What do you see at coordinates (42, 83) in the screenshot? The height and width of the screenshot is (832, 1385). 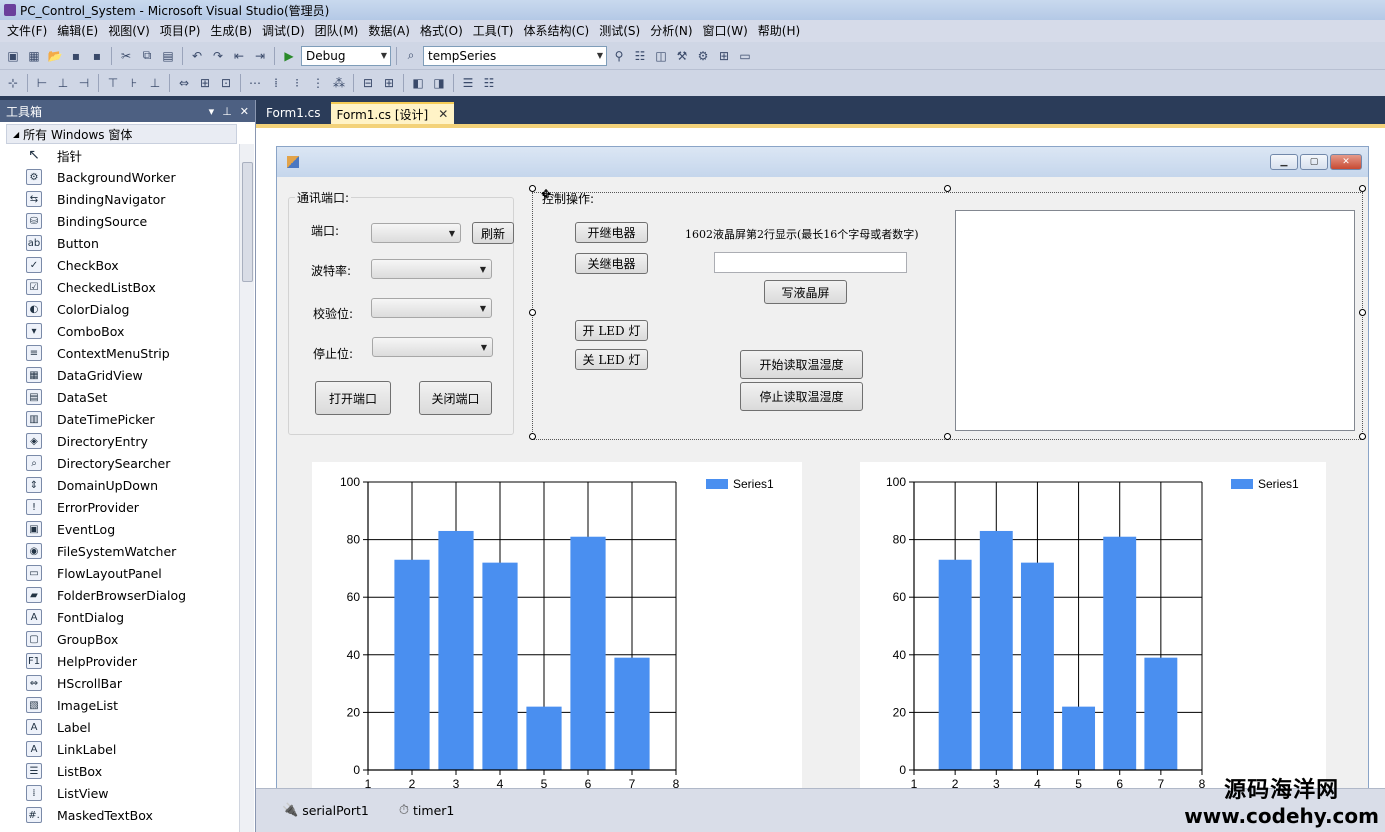 I see `align-lefts-icon: ⊢` at bounding box center [42, 83].